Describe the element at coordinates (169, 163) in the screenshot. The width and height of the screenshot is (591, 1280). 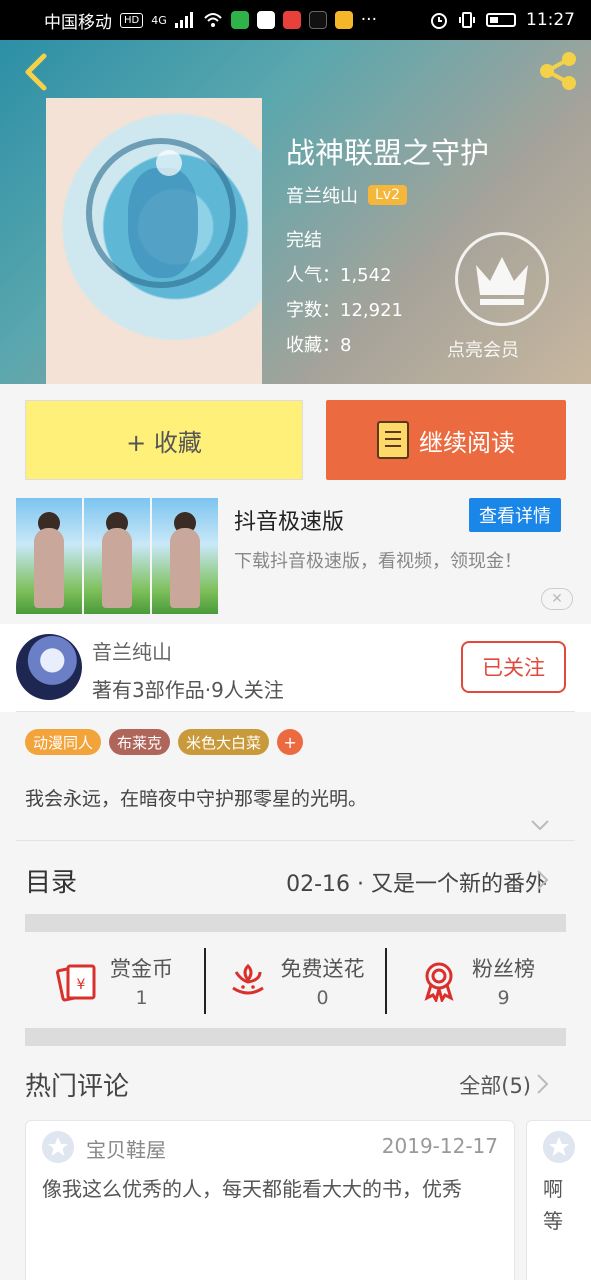
I see `cover-art-highlight` at that location.